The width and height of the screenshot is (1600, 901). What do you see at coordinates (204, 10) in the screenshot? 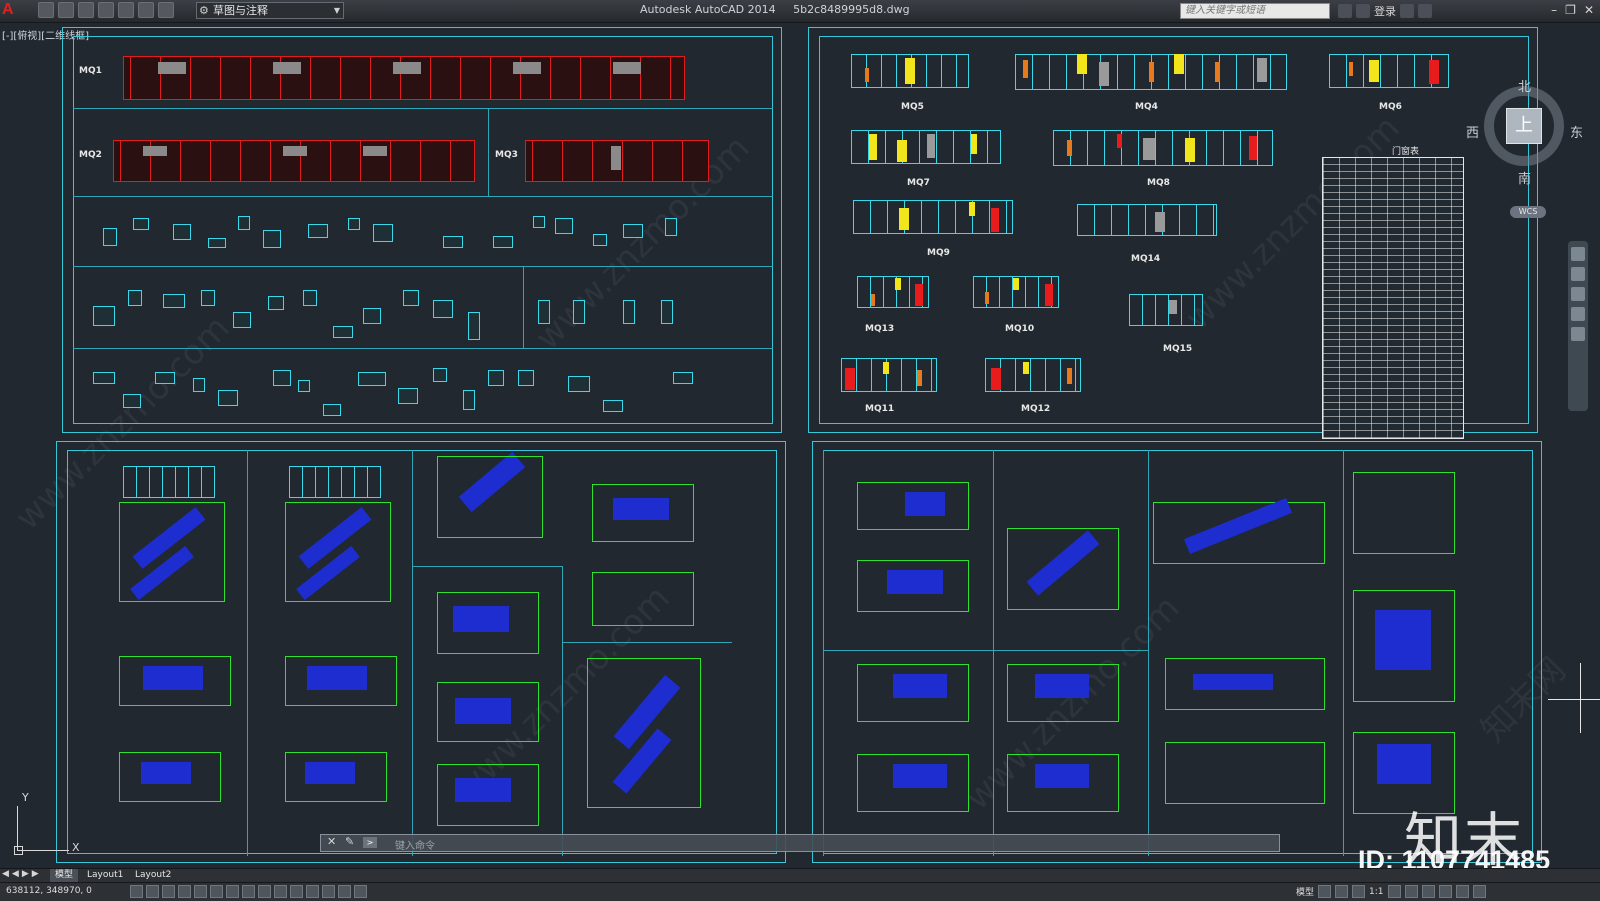
I see `gear-icon: ⚙` at bounding box center [204, 10].